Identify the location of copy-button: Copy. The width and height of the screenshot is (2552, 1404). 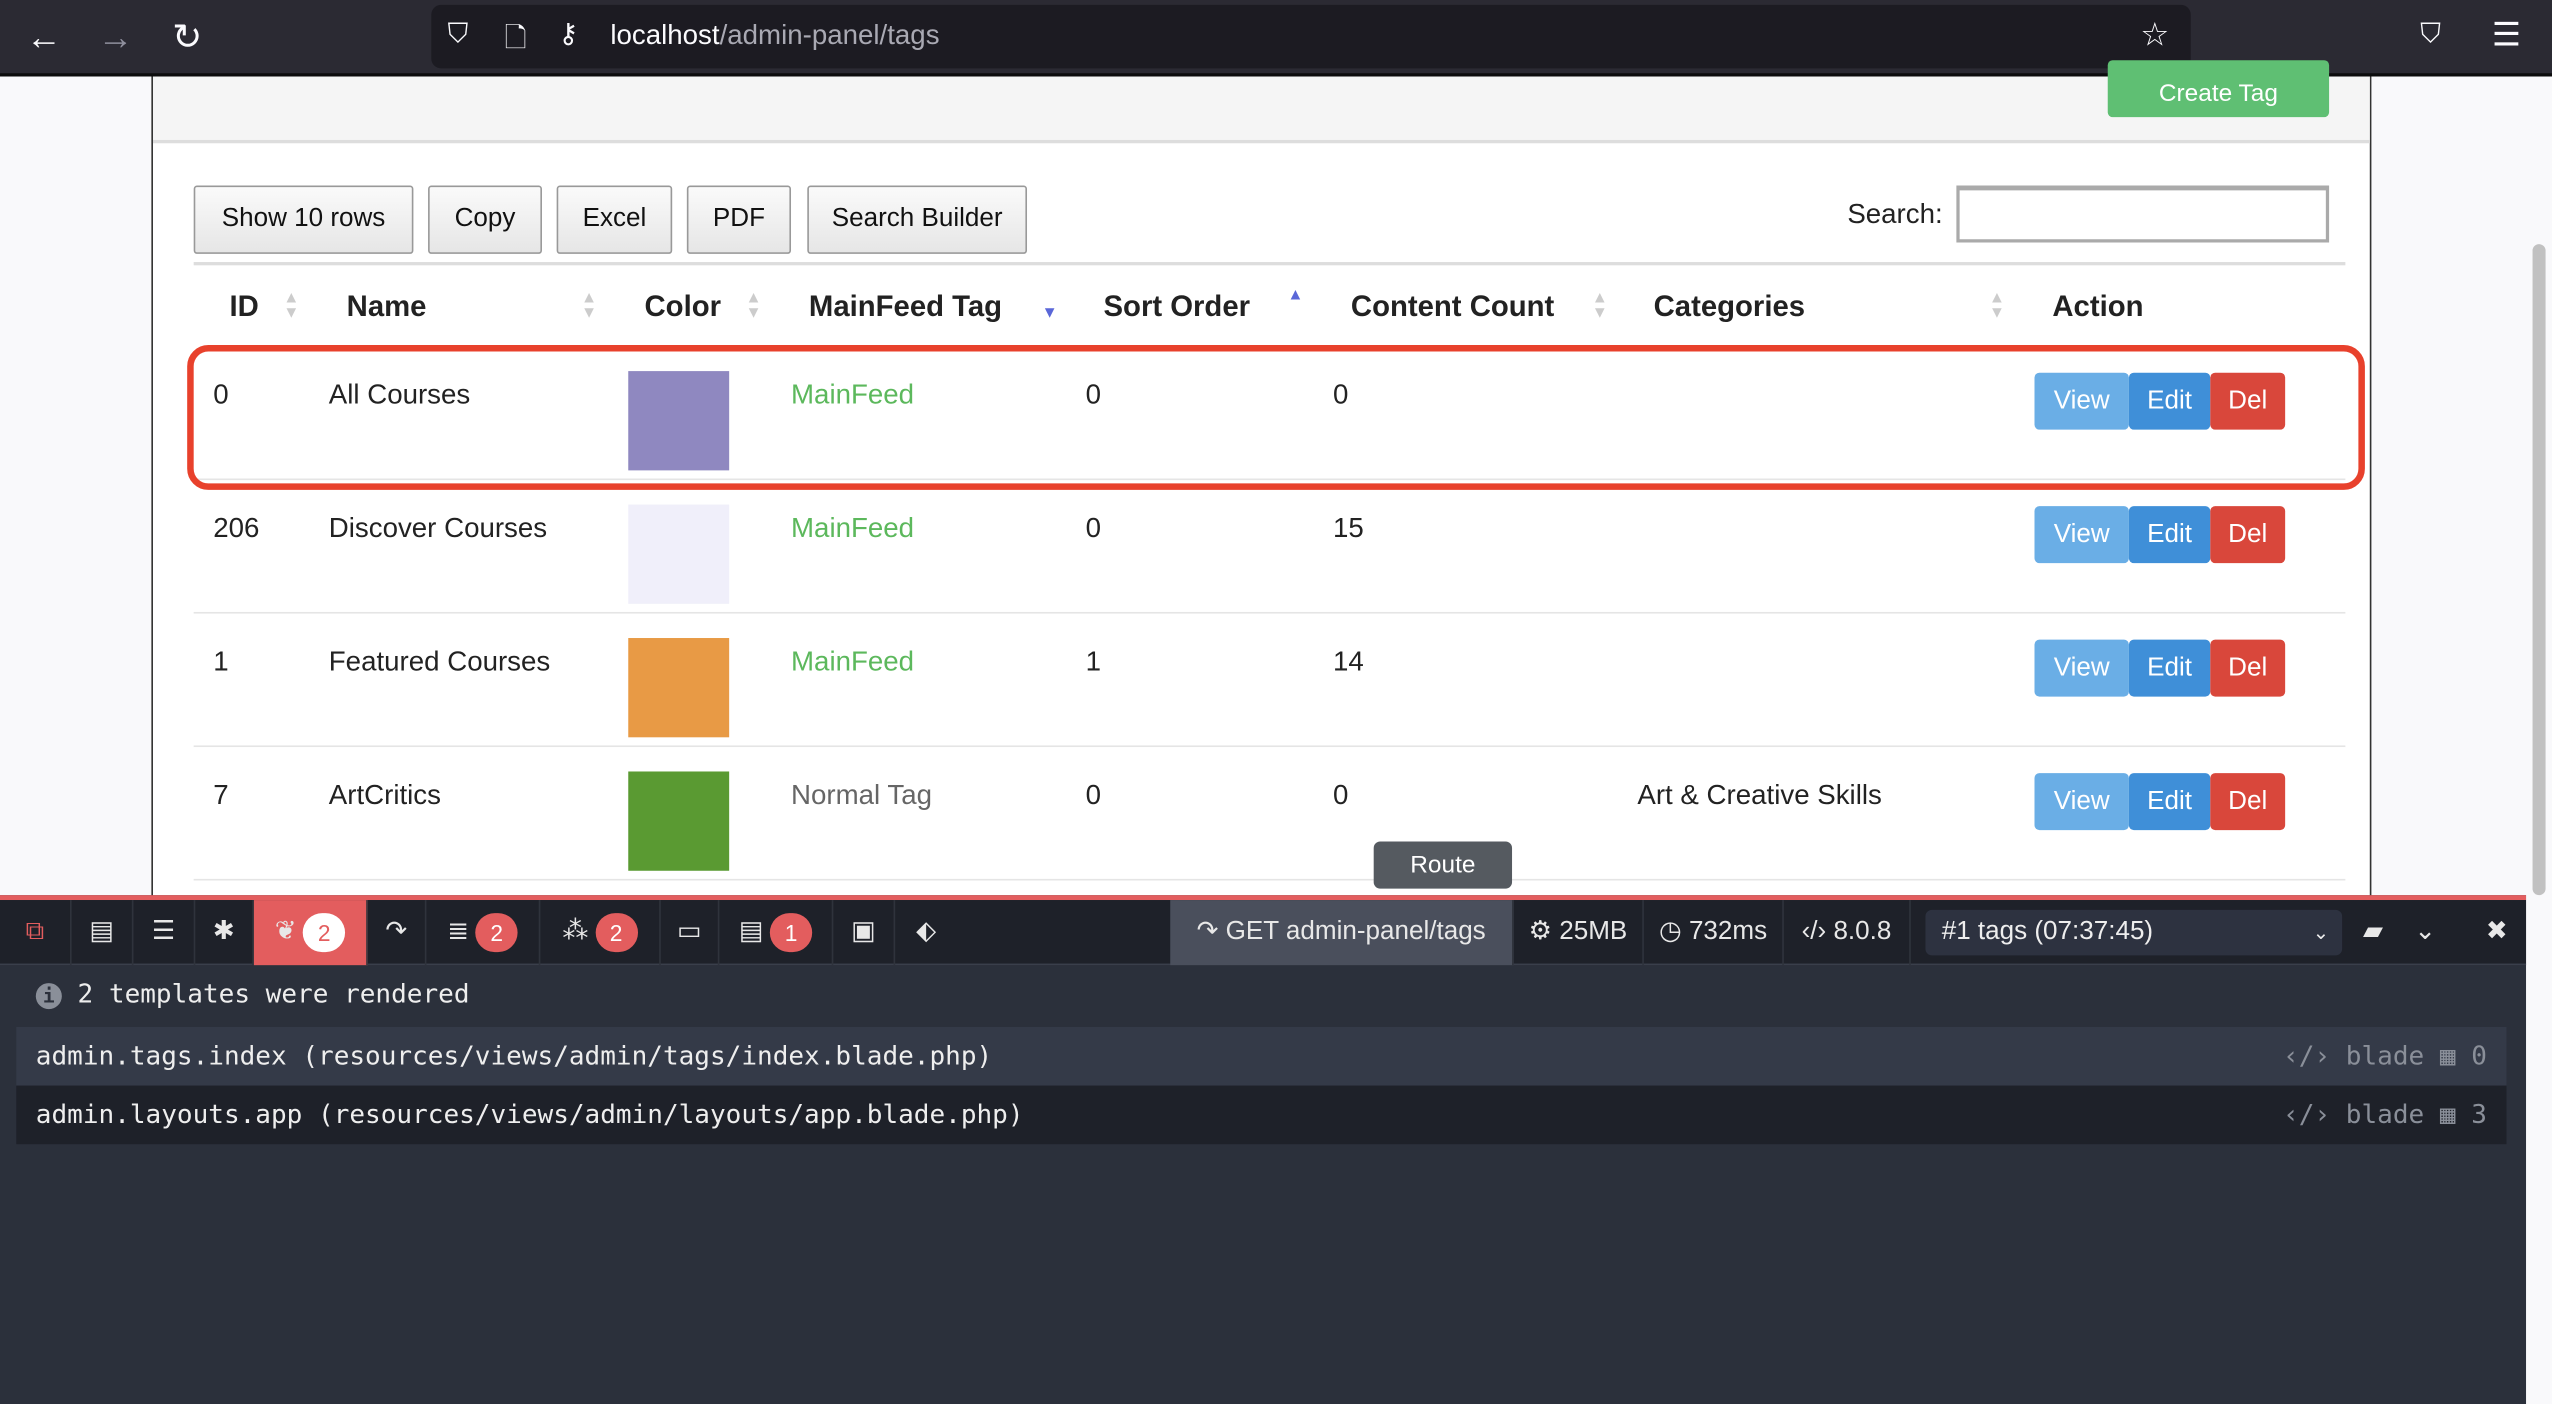
(485, 219).